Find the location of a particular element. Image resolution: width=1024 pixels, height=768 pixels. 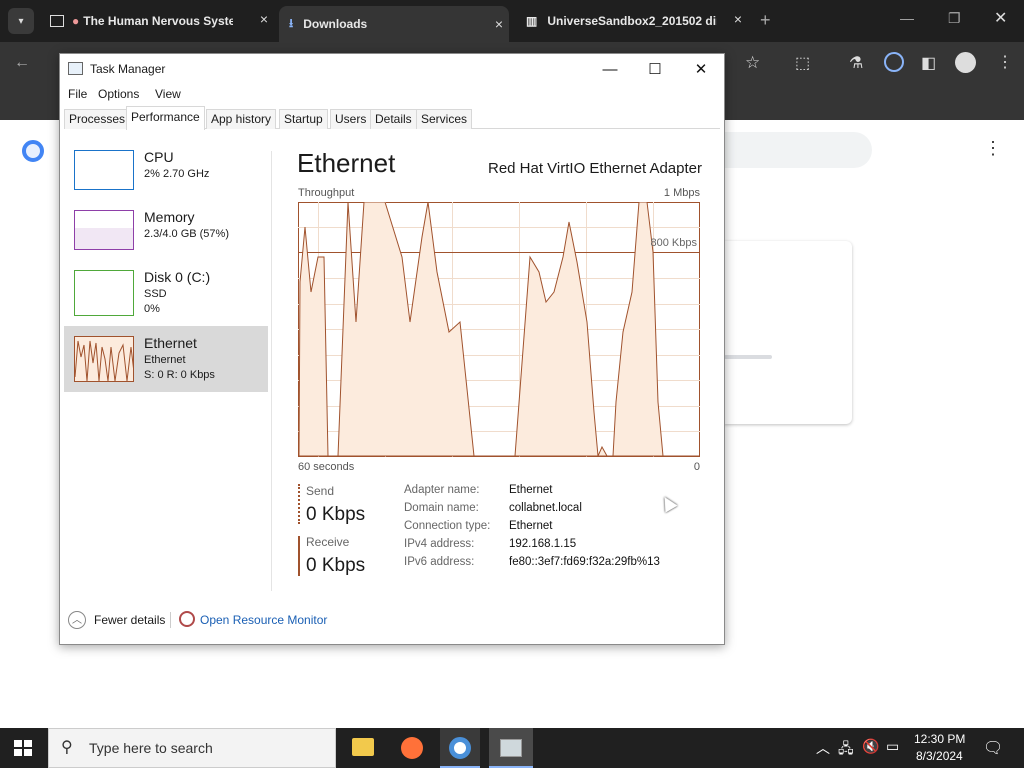

detail-key: IPv6 address: is located at coordinates (439, 562).